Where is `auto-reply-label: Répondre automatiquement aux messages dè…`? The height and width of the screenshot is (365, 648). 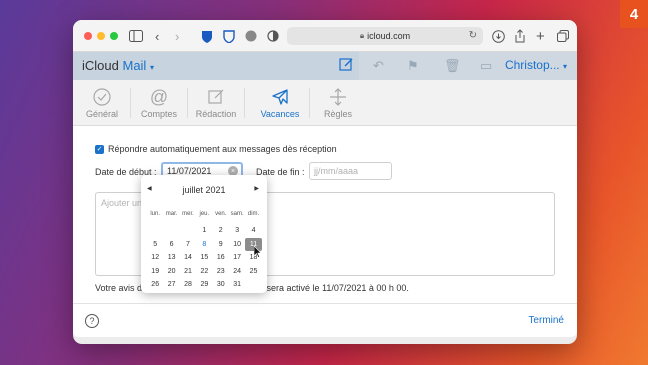 auto-reply-label: Répondre automatiquement aux messages dè… is located at coordinates (222, 149).